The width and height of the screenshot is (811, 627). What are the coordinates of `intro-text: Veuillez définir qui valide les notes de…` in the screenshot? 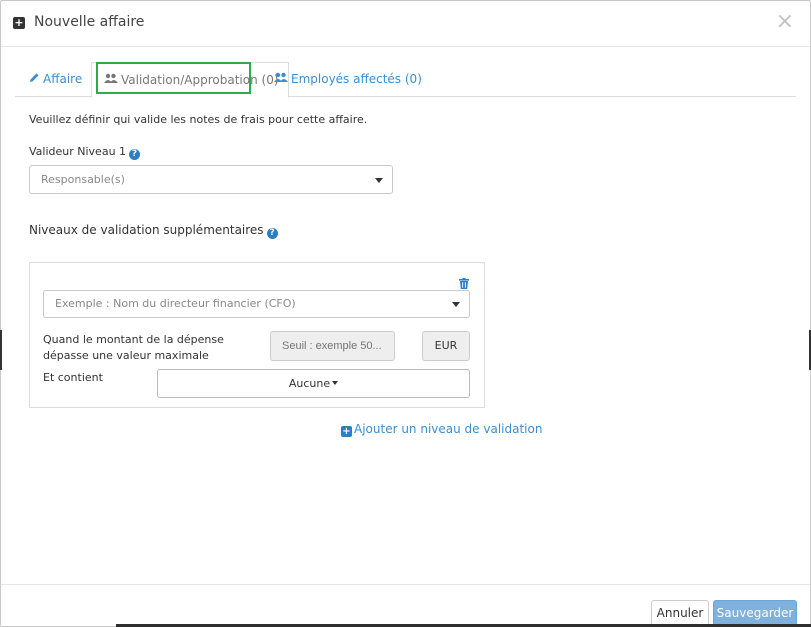 It's located at (198, 119).